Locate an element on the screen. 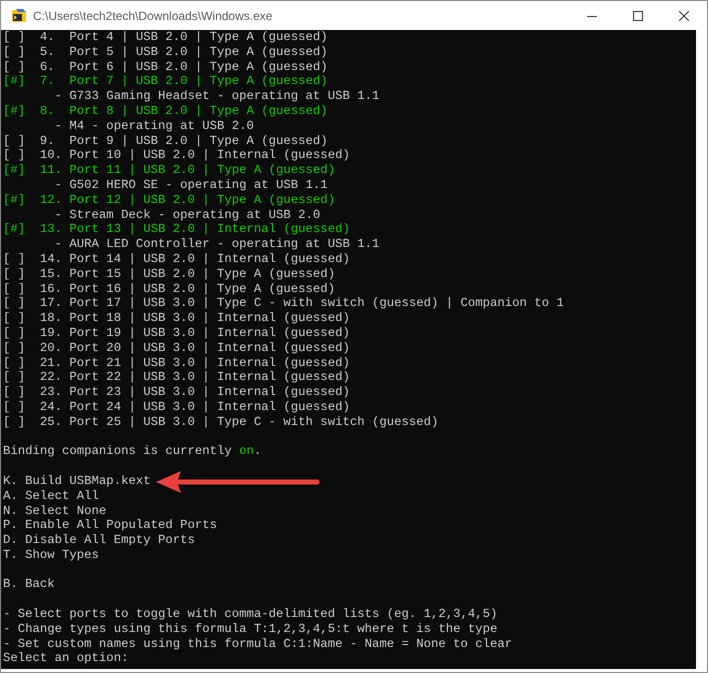 Image resolution: width=708 pixels, height=673 pixels. port-row: [ ] 5. Port 5 | USB 2.0 | Type A (guessed) is located at coordinates (165, 52).